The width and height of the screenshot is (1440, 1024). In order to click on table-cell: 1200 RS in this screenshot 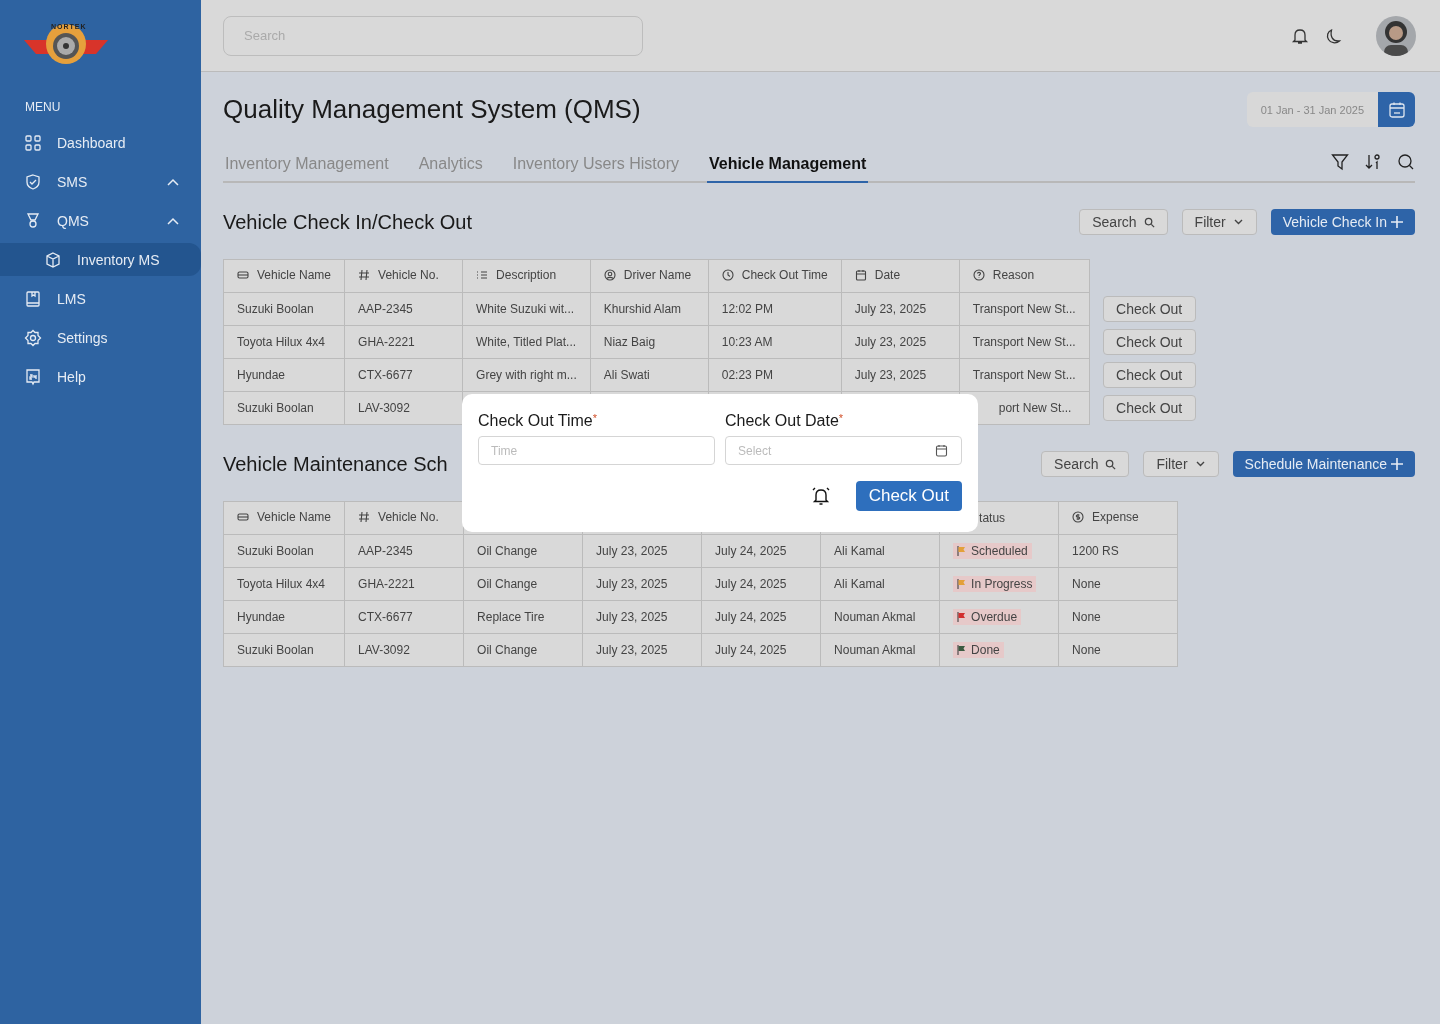, I will do `click(1095, 551)`.